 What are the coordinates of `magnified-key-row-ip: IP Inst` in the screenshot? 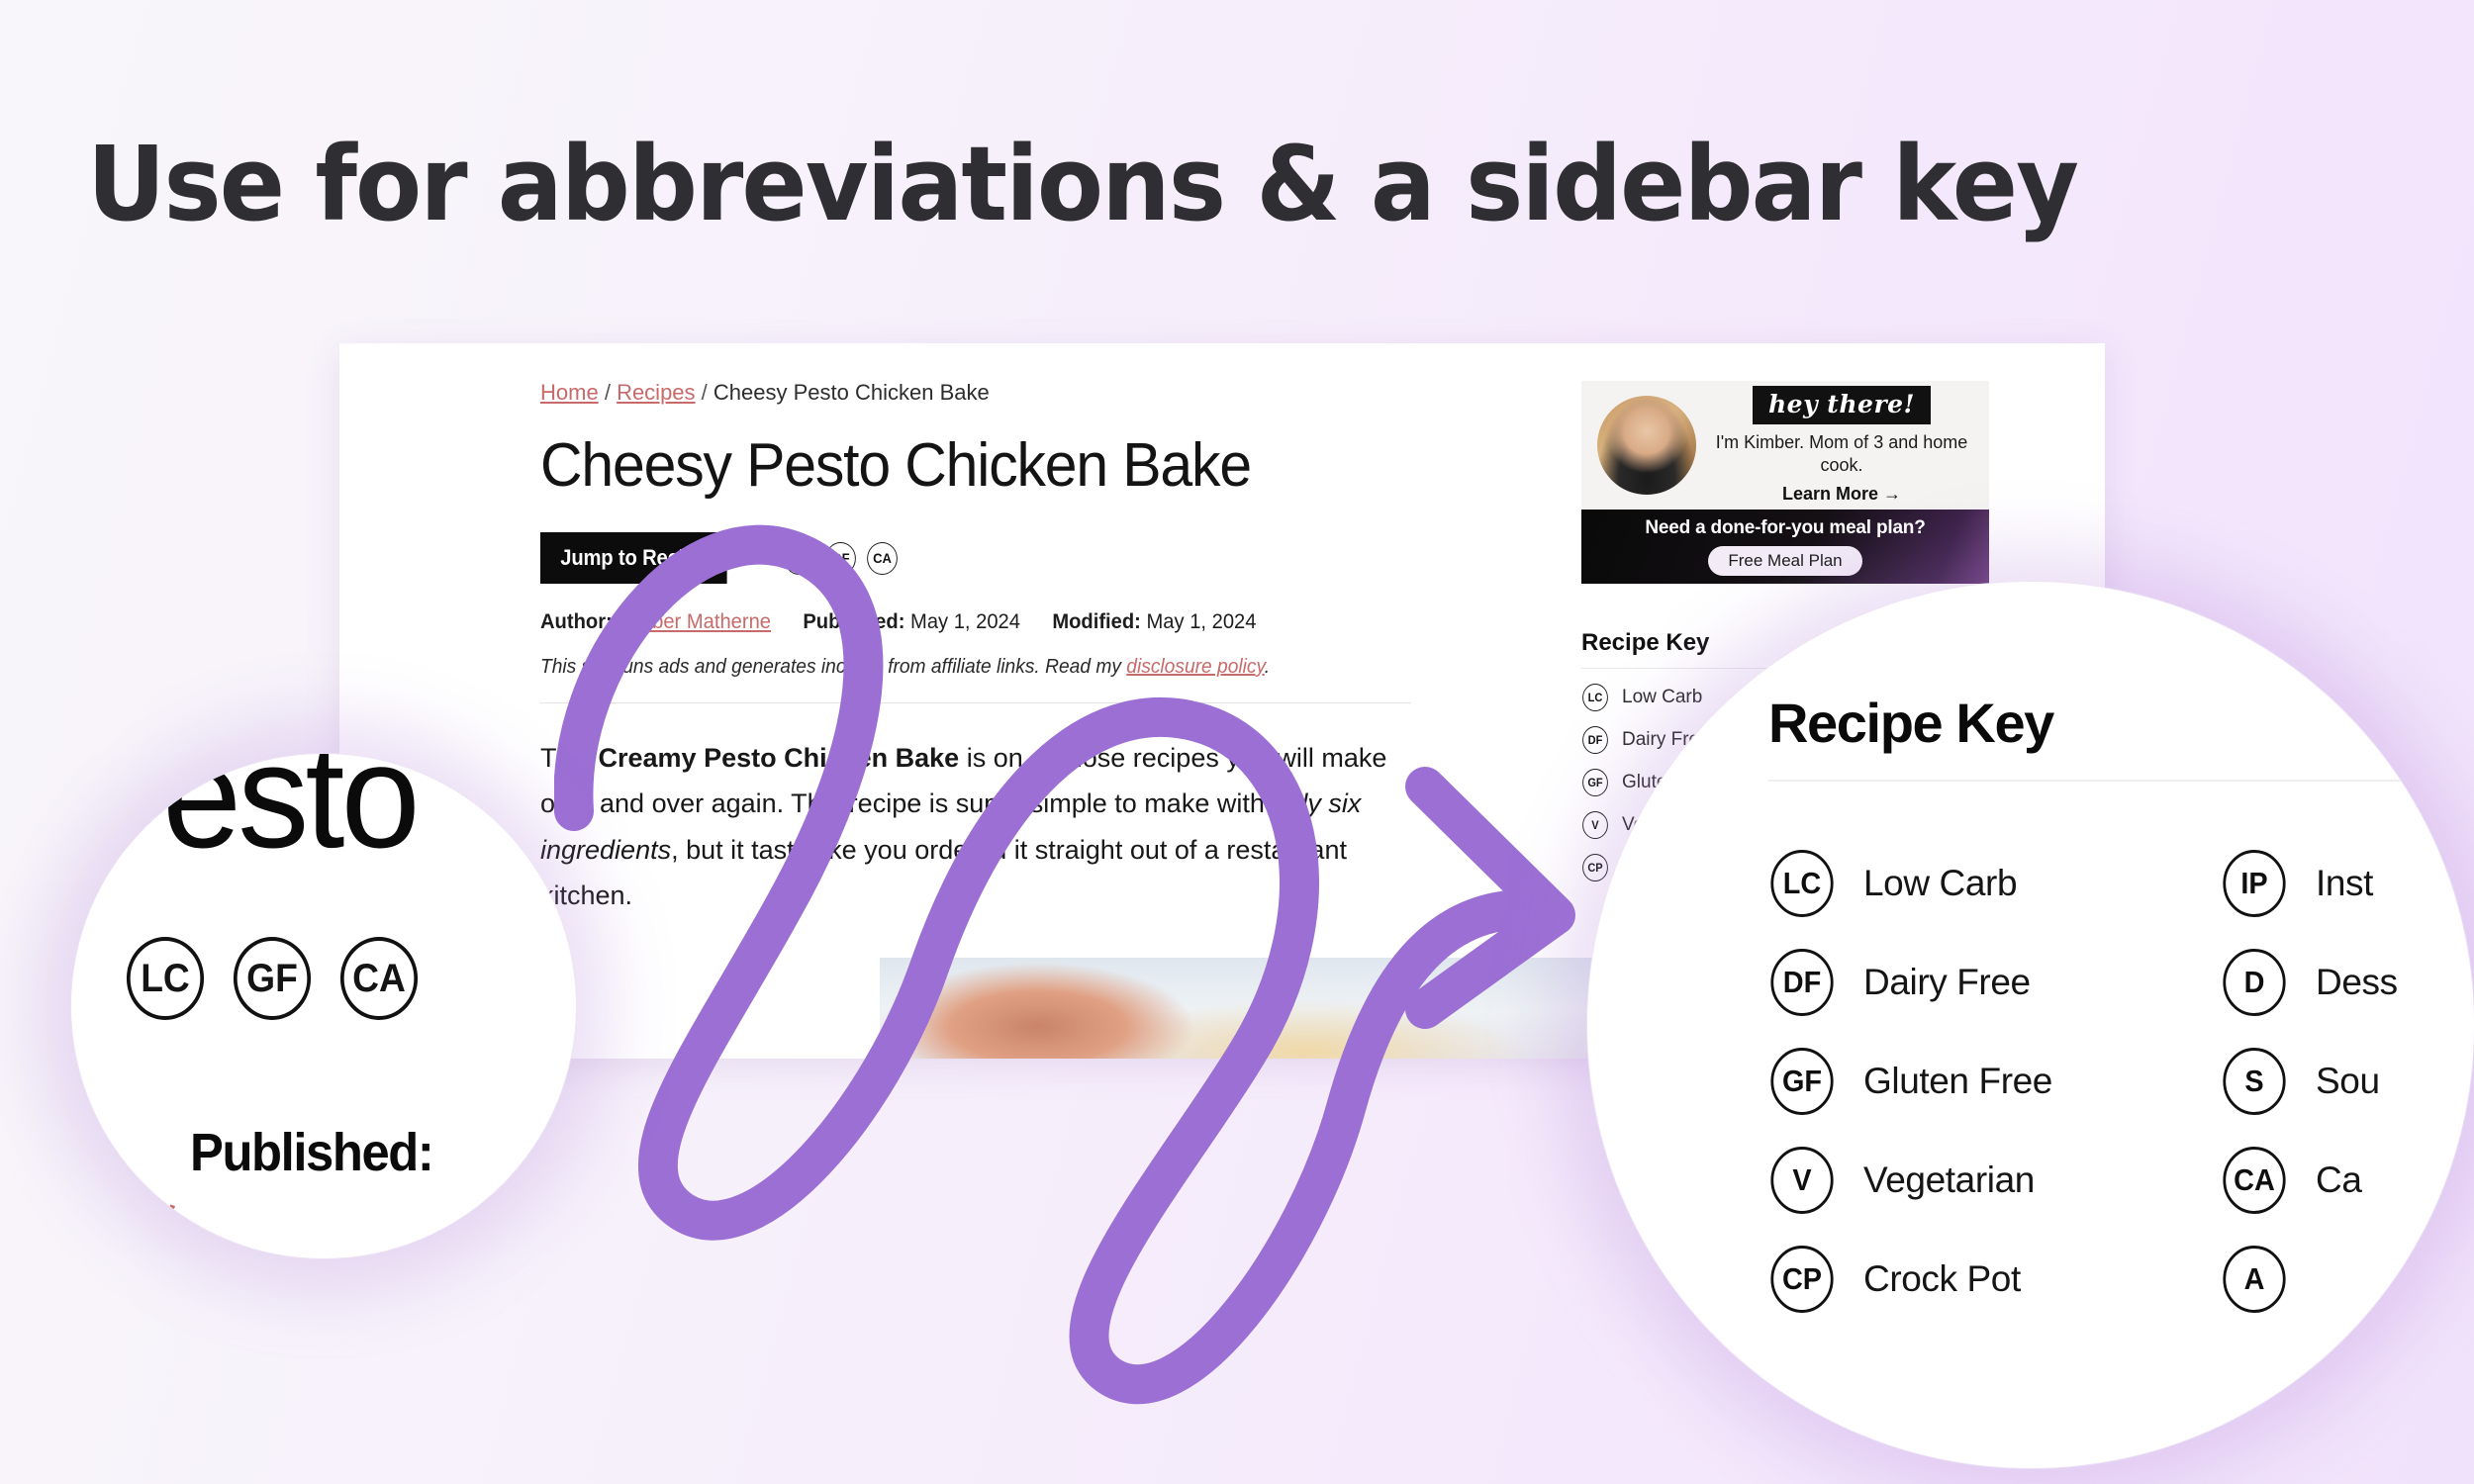 It's located at (2310, 883).